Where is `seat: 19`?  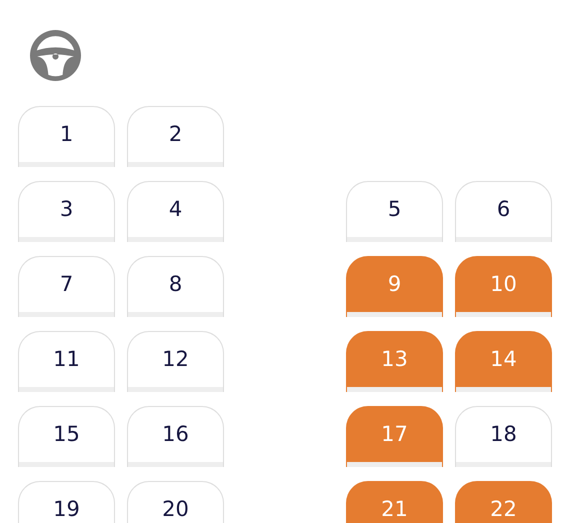
seat: 19 is located at coordinates (66, 502).